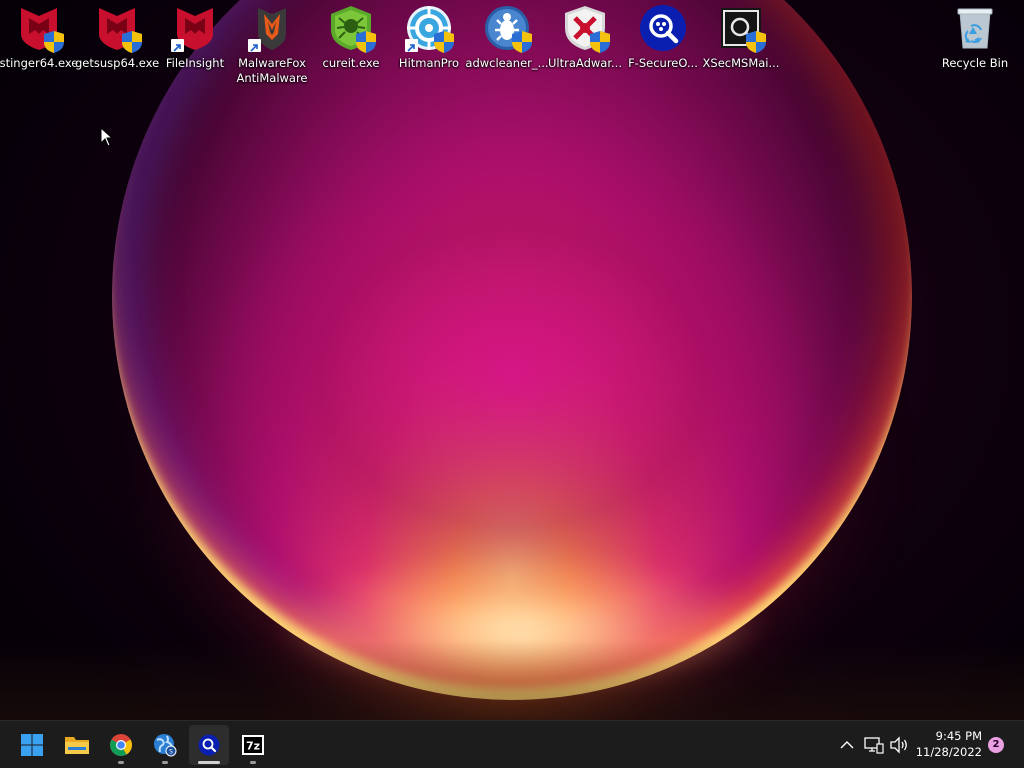  I want to click on show-hidden-icons-button, so click(847, 745).